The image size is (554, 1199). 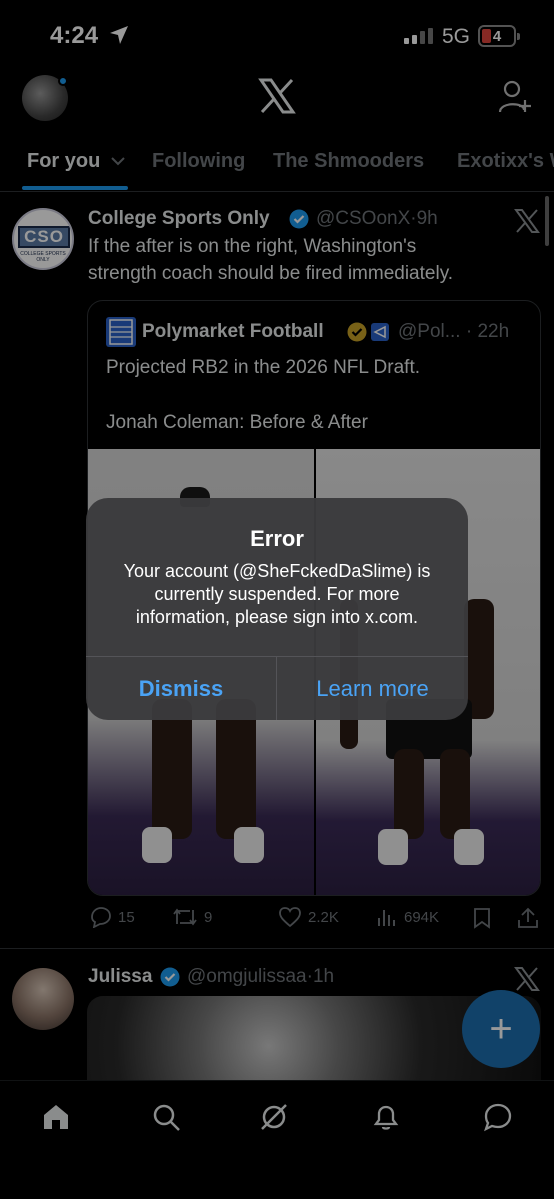 I want to click on dismiss-button: Dismiss, so click(x=181, y=688).